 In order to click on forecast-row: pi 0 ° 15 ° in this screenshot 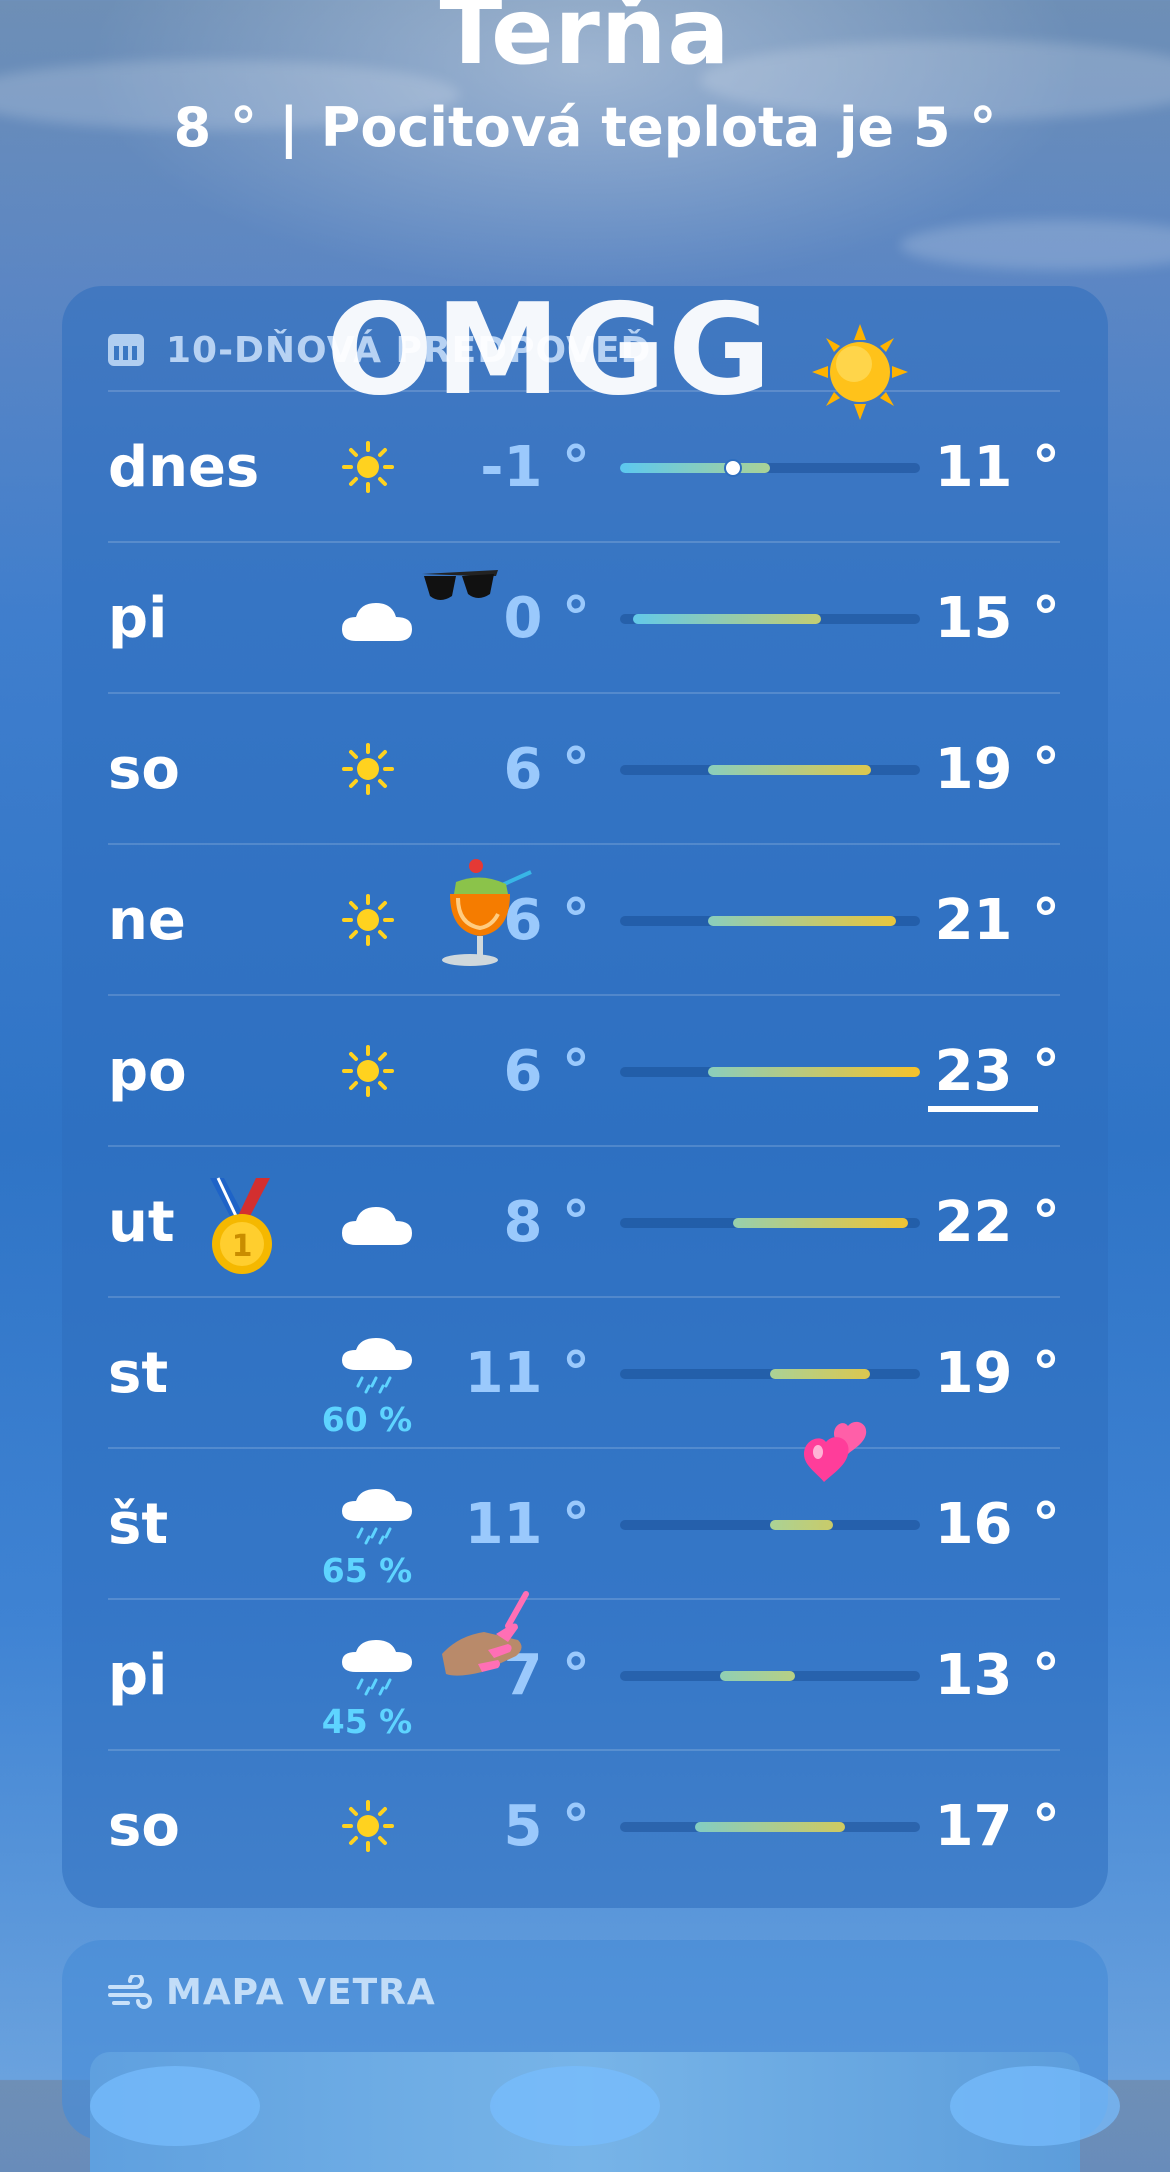, I will do `click(584, 617)`.